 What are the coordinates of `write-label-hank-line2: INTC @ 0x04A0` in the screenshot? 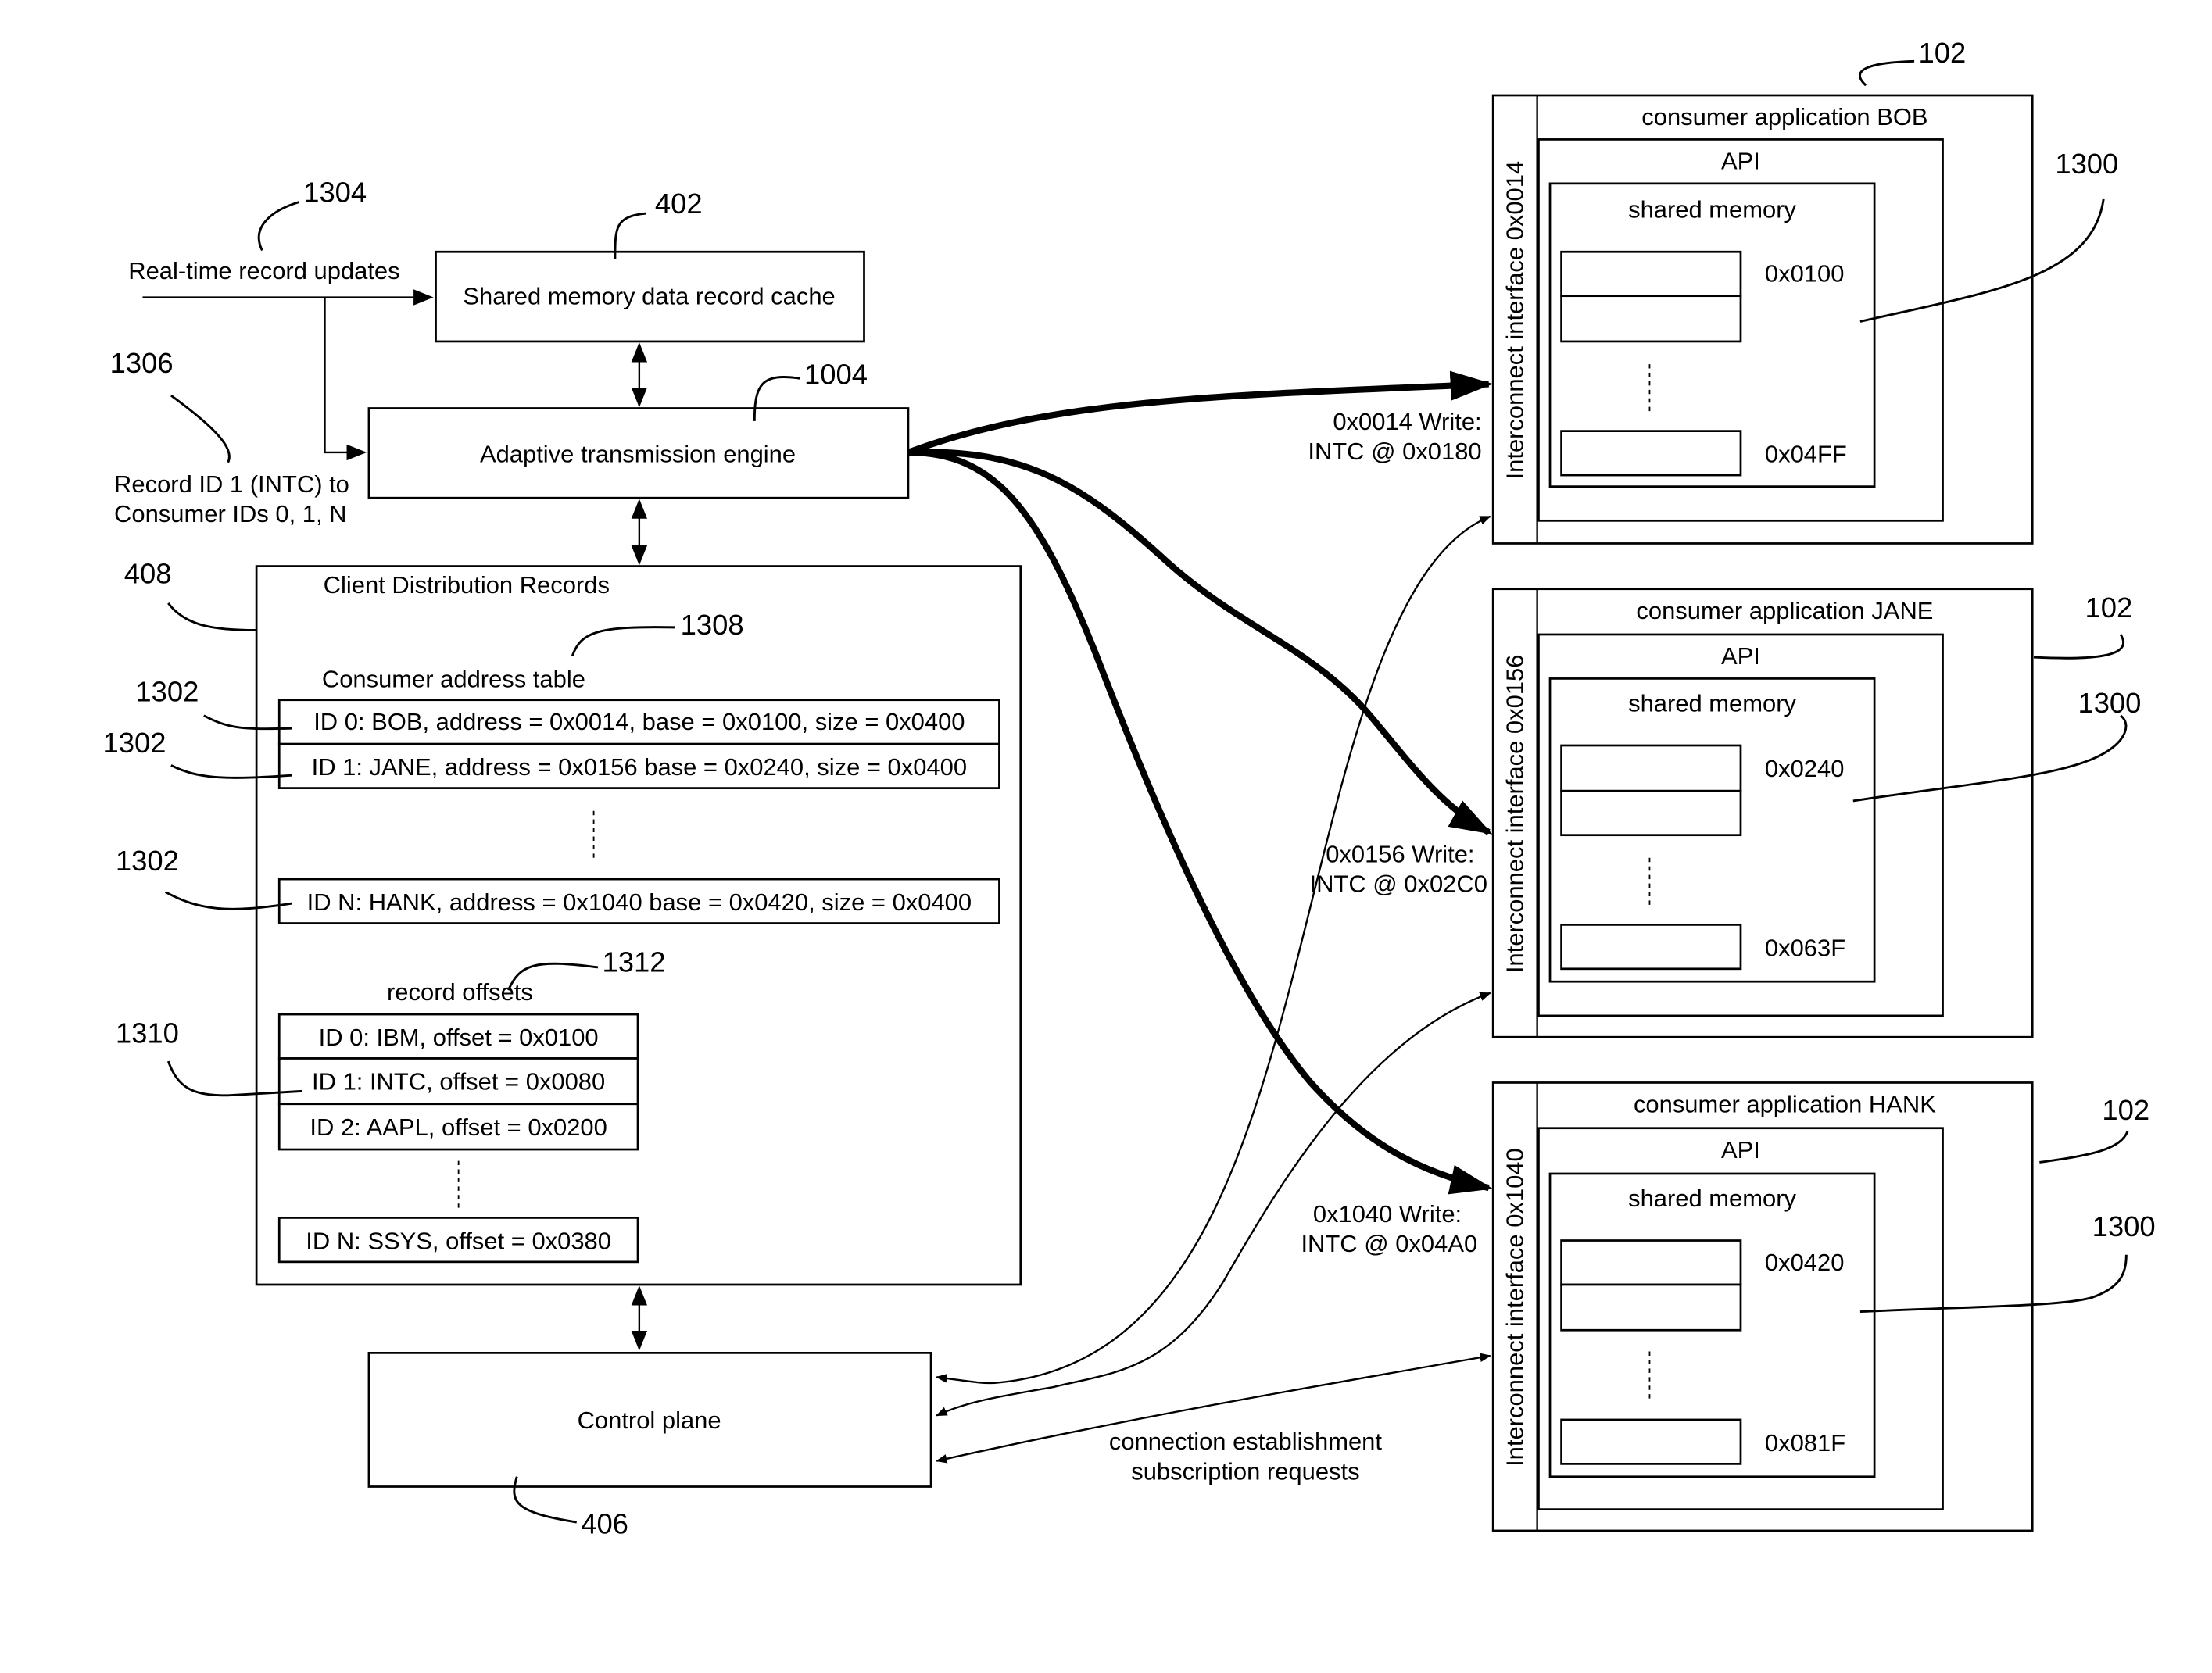 It's located at (1389, 1243).